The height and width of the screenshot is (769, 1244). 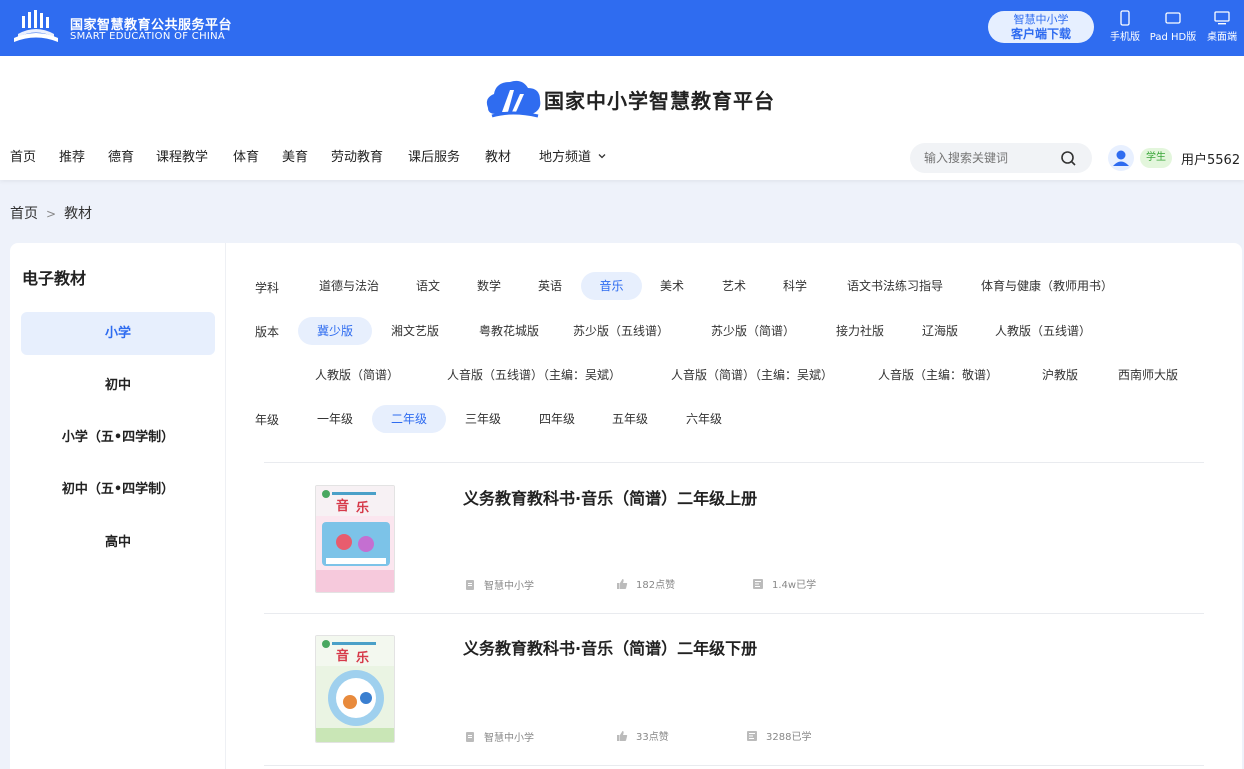 I want to click on book-learners: 3288已学, so click(x=778, y=735).